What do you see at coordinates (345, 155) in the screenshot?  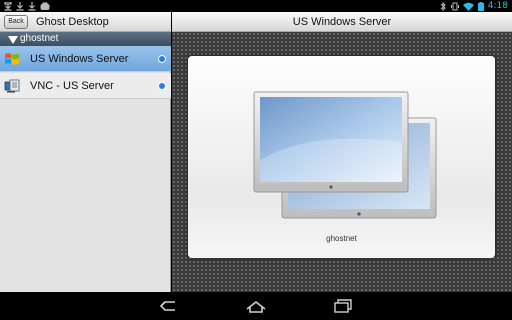 I see `monitors-icon` at bounding box center [345, 155].